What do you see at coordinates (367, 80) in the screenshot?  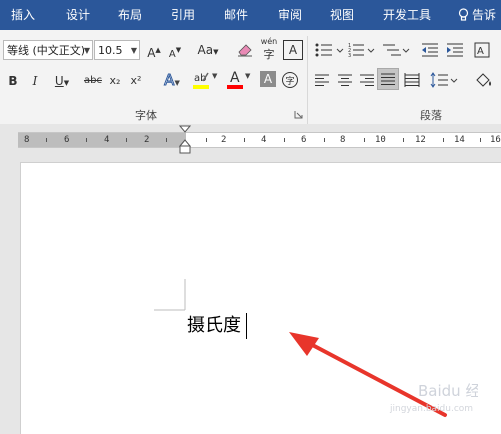 I see `align-right-icon` at bounding box center [367, 80].